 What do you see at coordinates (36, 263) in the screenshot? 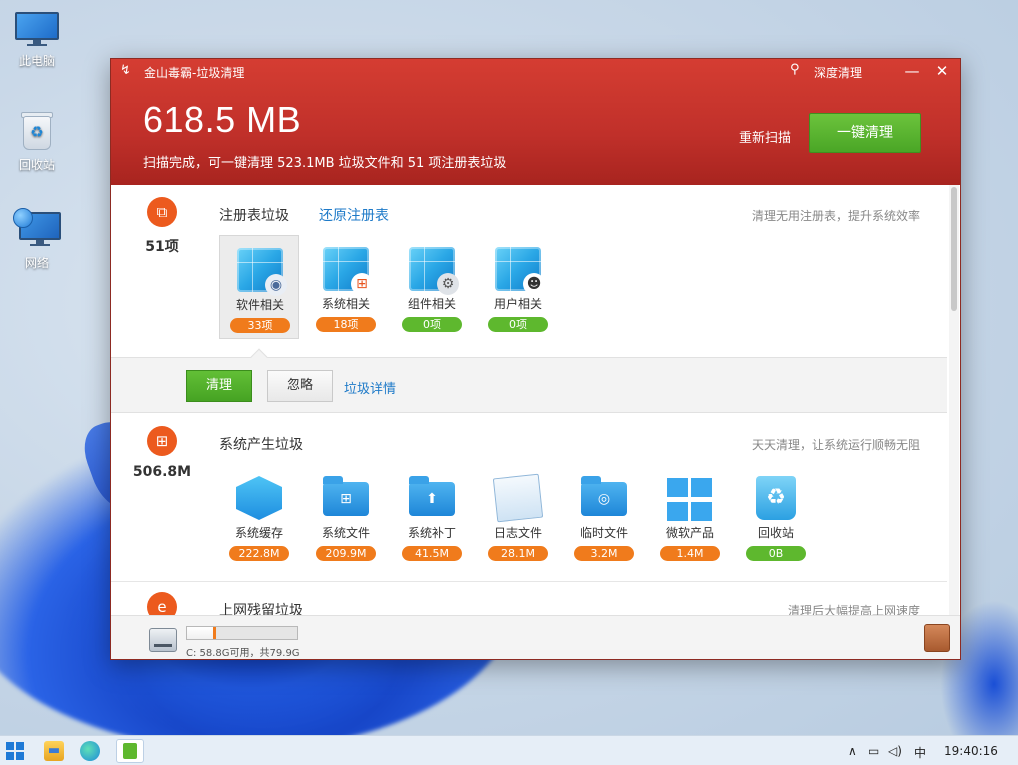
I see `desktop-icon-label: 网络` at bounding box center [36, 263].